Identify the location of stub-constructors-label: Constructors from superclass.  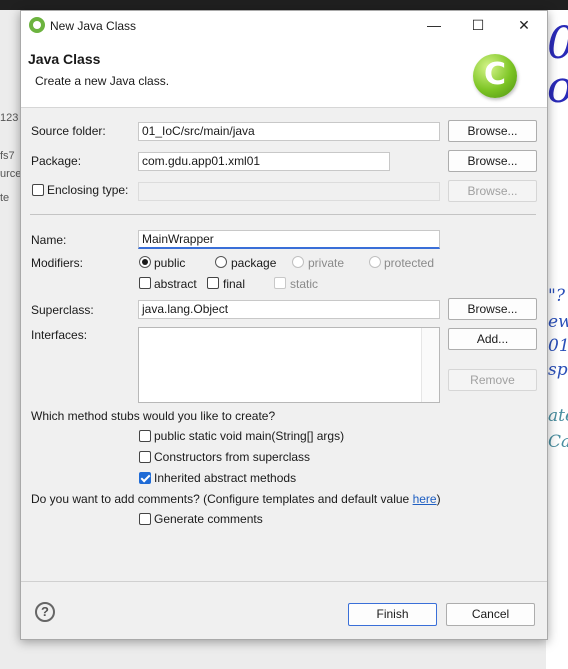
(232, 457).